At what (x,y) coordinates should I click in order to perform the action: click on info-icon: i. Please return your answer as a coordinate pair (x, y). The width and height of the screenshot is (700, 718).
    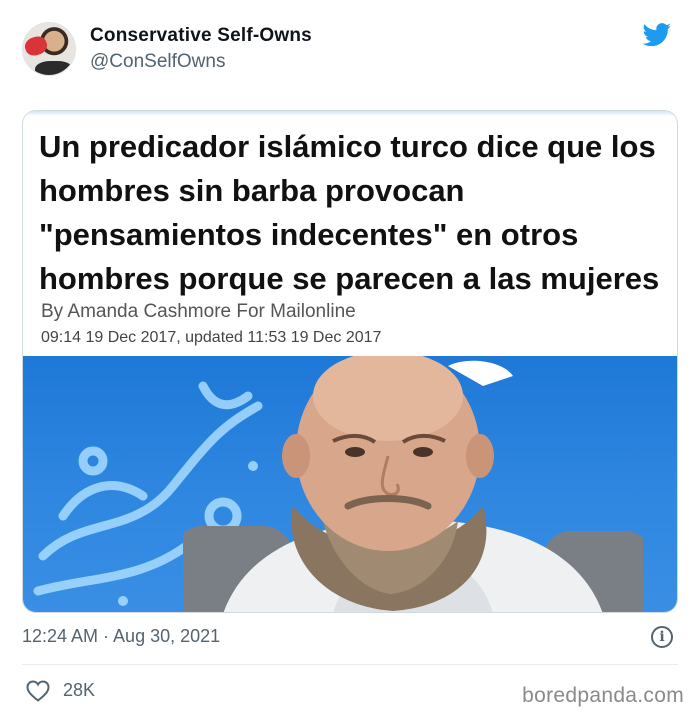
    Looking at the image, I should click on (662, 637).